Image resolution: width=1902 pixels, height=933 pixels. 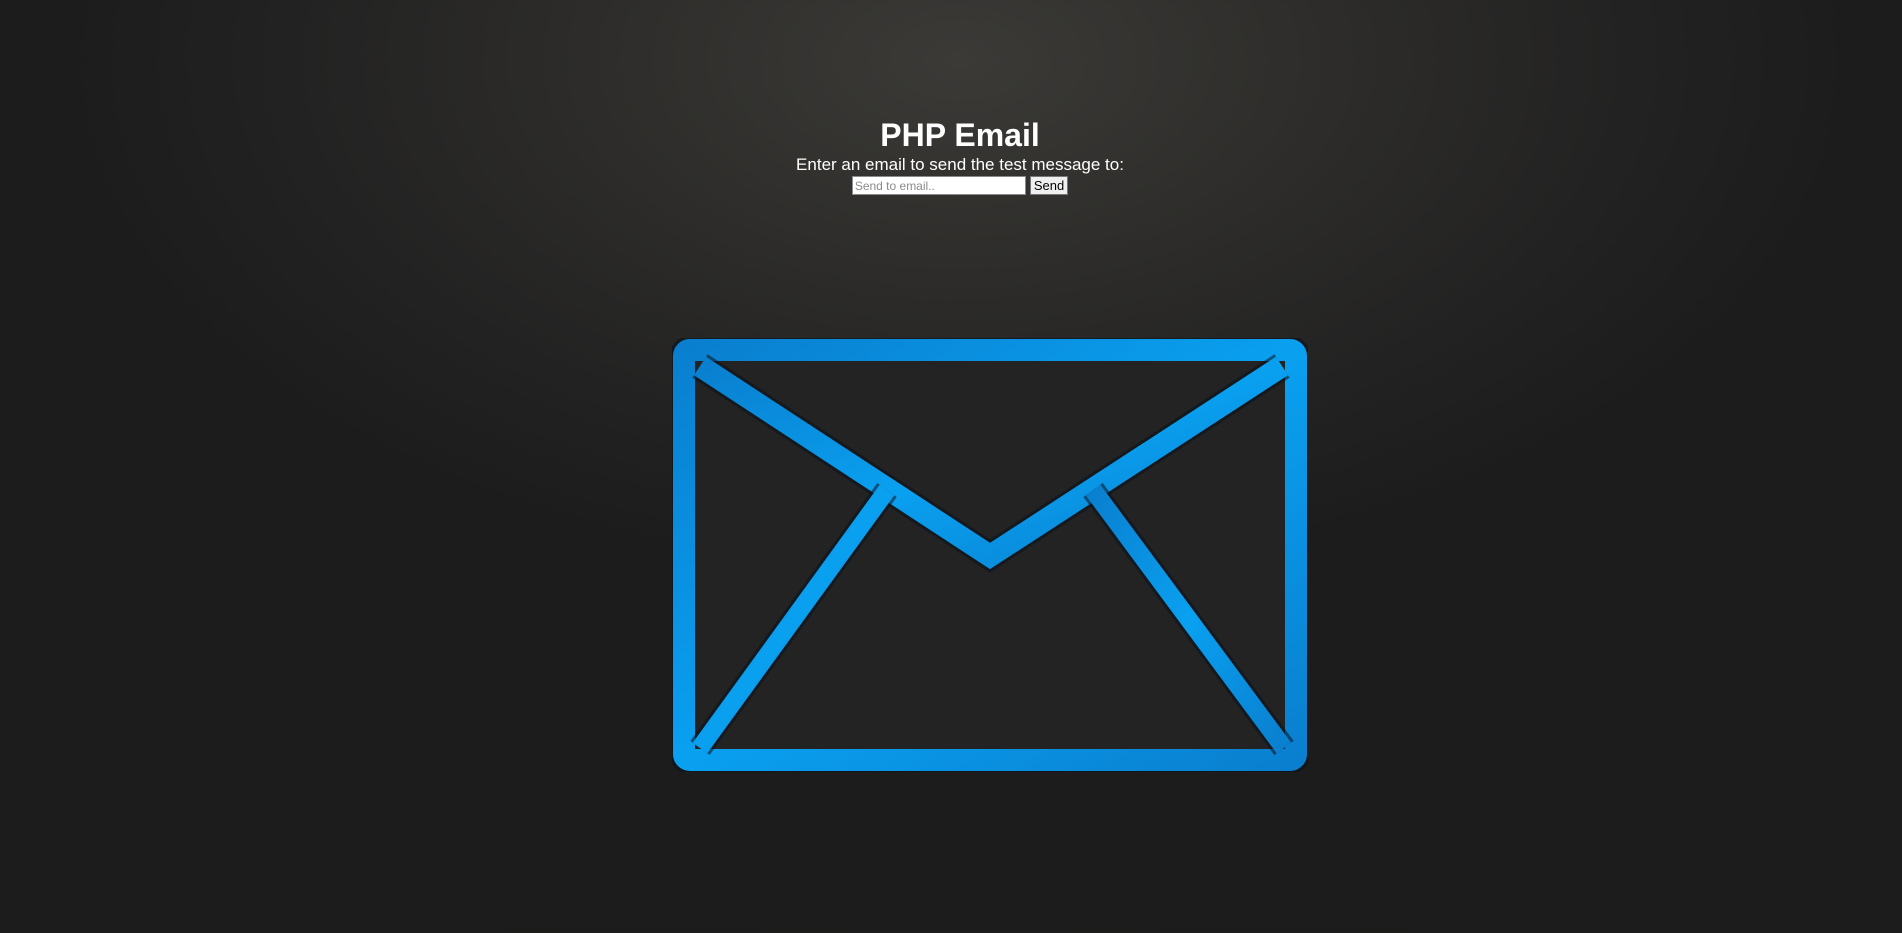 I want to click on send-button: Send, so click(x=1049, y=185).